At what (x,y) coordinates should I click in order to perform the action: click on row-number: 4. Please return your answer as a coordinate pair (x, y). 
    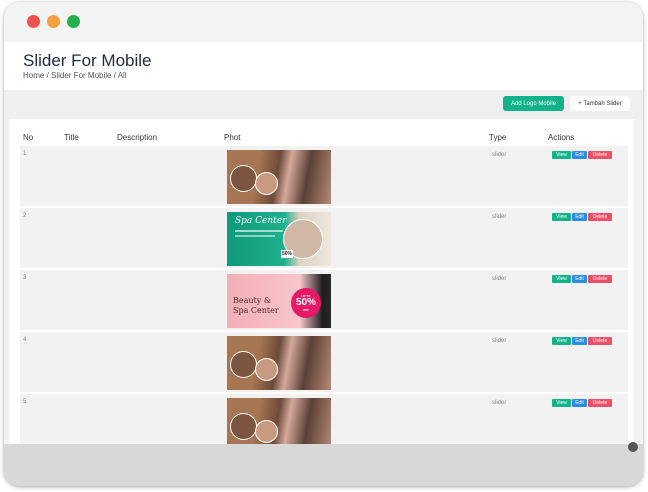
    Looking at the image, I should click on (25, 340).